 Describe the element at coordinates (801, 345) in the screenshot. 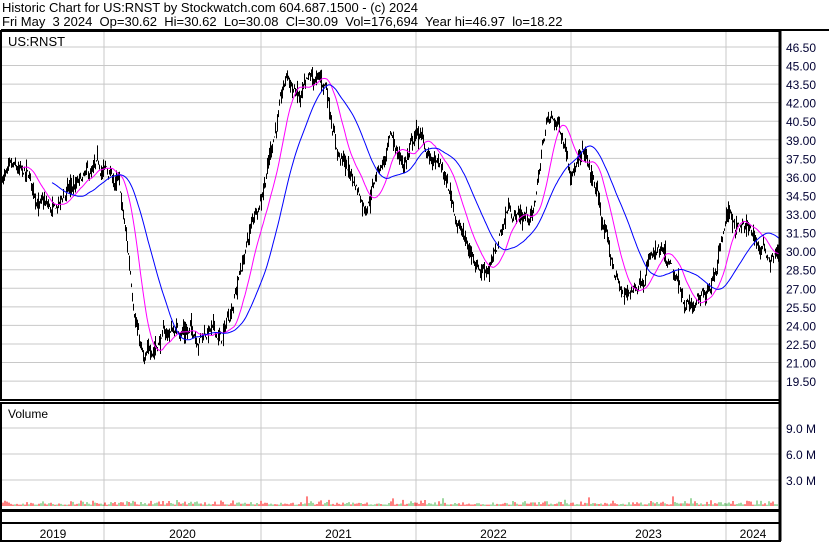

I see `price-tick-label: 22.50` at that location.